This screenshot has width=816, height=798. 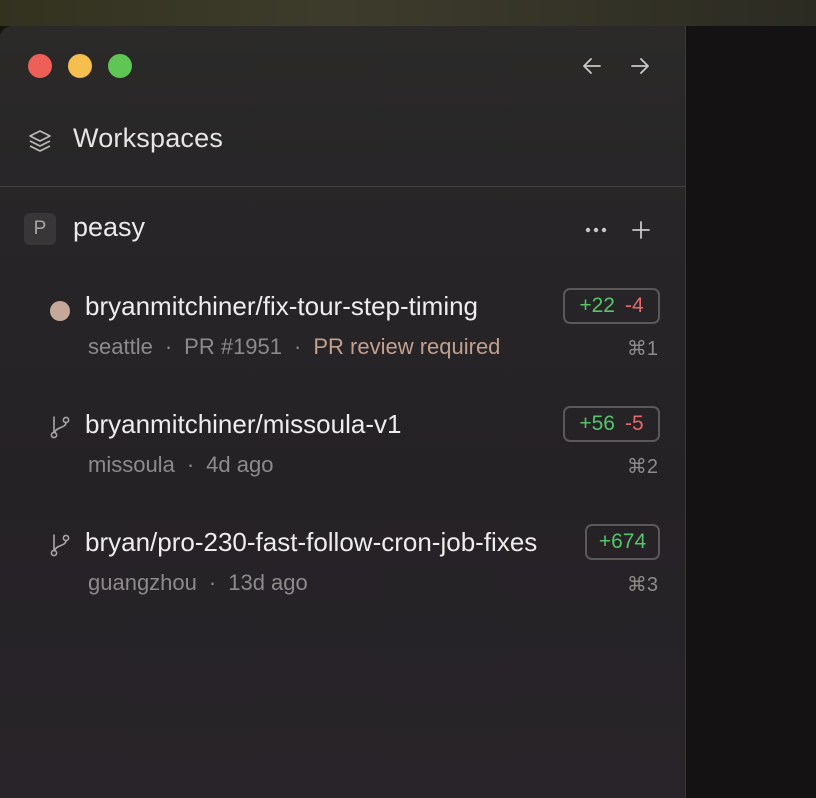 I want to click on additions-count: +56, so click(x=597, y=423).